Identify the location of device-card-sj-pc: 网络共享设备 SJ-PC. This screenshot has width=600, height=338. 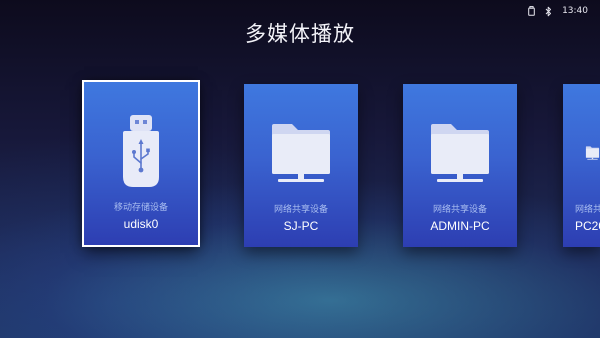
(301, 165).